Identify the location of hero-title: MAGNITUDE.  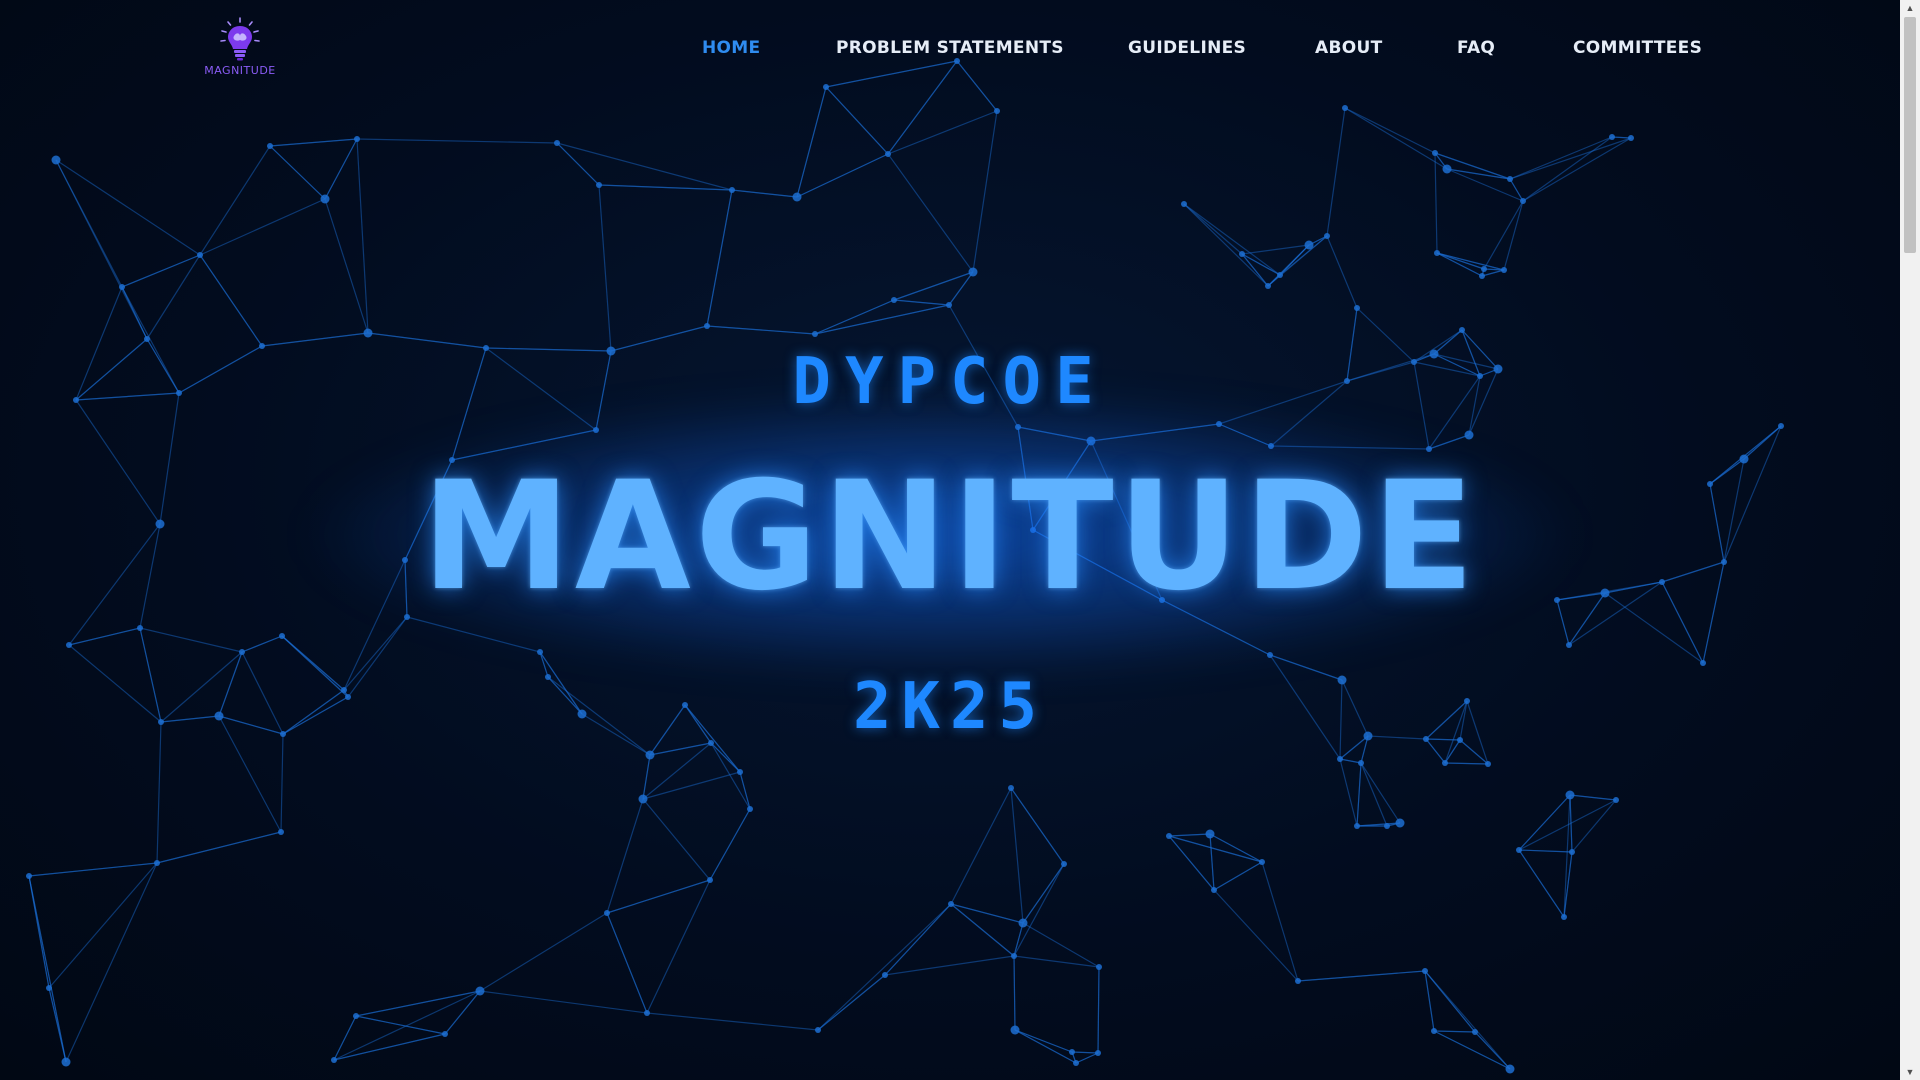
(950, 537).